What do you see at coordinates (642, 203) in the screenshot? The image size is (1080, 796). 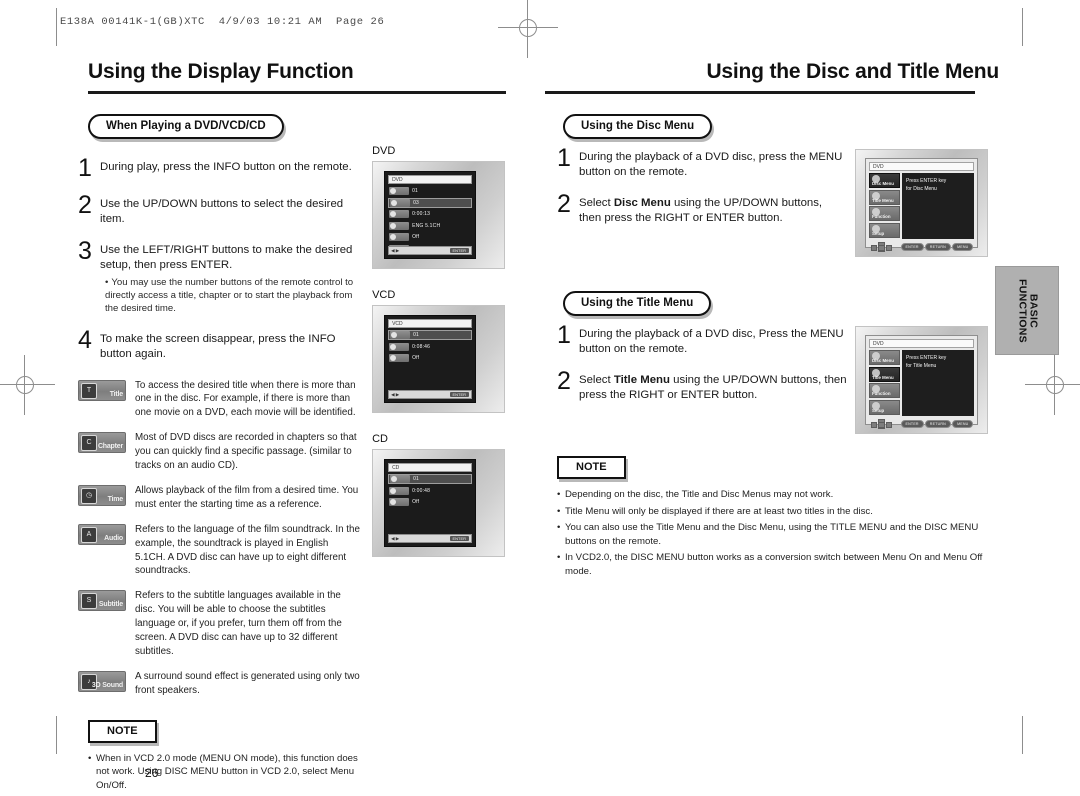 I see `step-emphasis: Disc Menu` at bounding box center [642, 203].